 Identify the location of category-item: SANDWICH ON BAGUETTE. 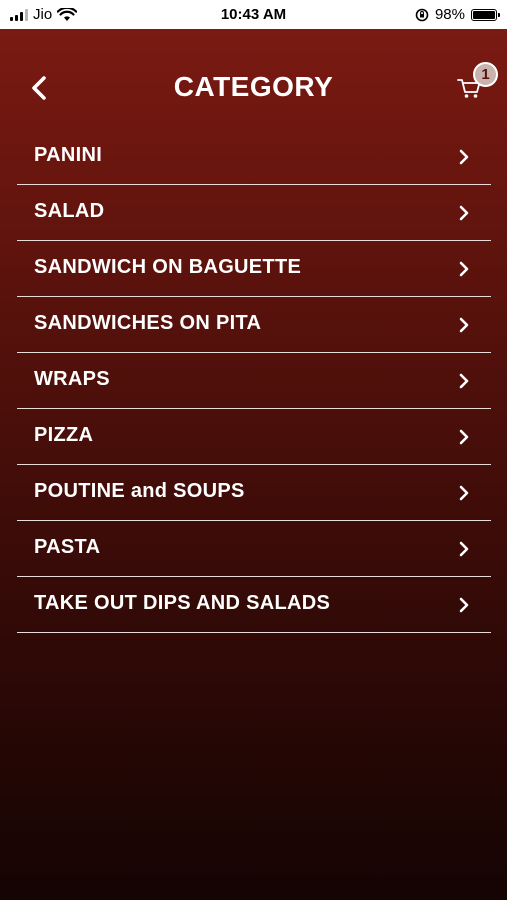
(254, 269).